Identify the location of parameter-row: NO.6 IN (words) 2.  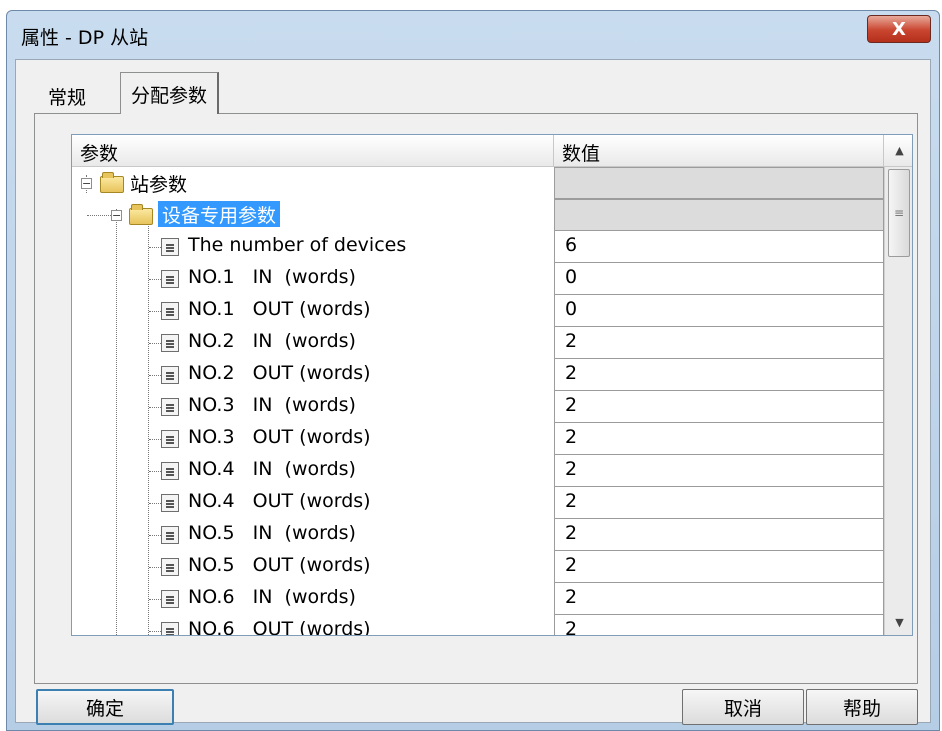
(478, 599).